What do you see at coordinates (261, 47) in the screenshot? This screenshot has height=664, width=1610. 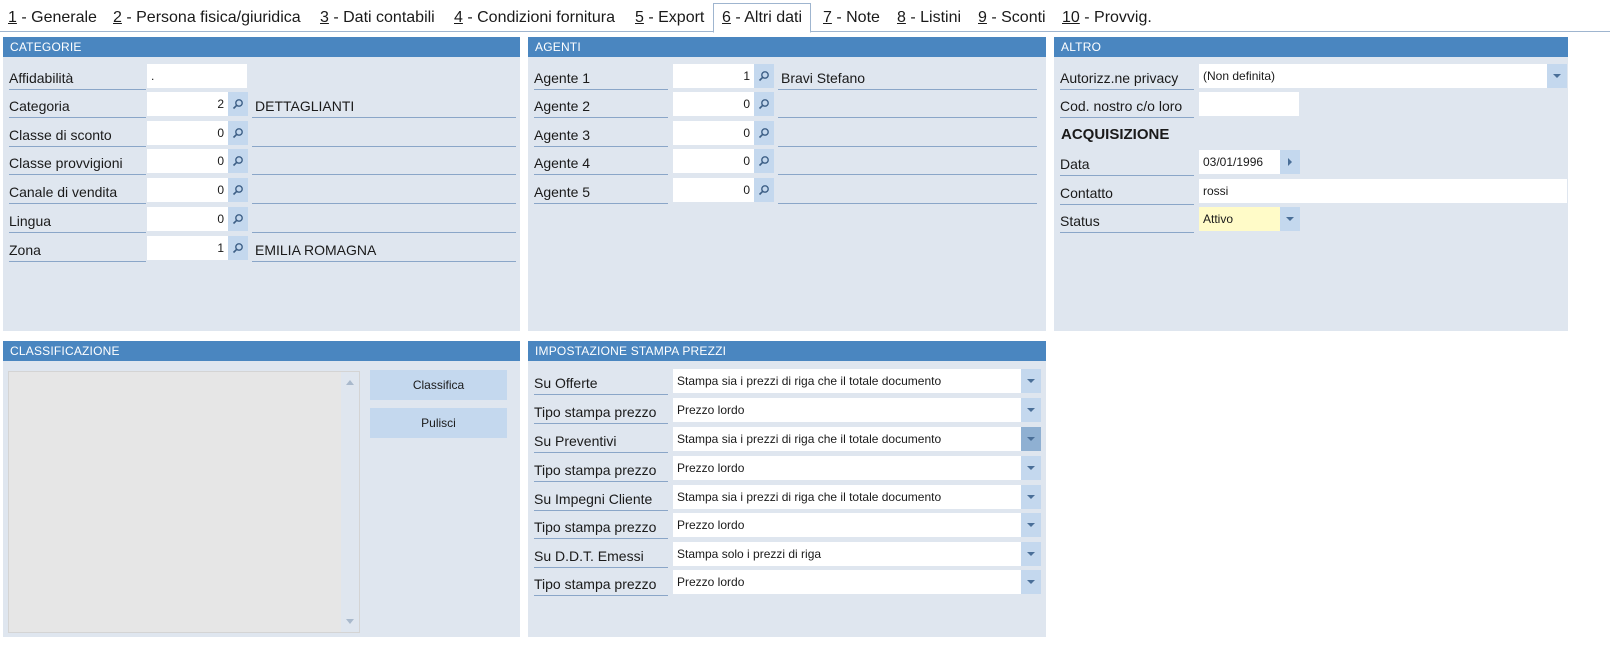 I see `categorie-header: CATEGORIE` at bounding box center [261, 47].